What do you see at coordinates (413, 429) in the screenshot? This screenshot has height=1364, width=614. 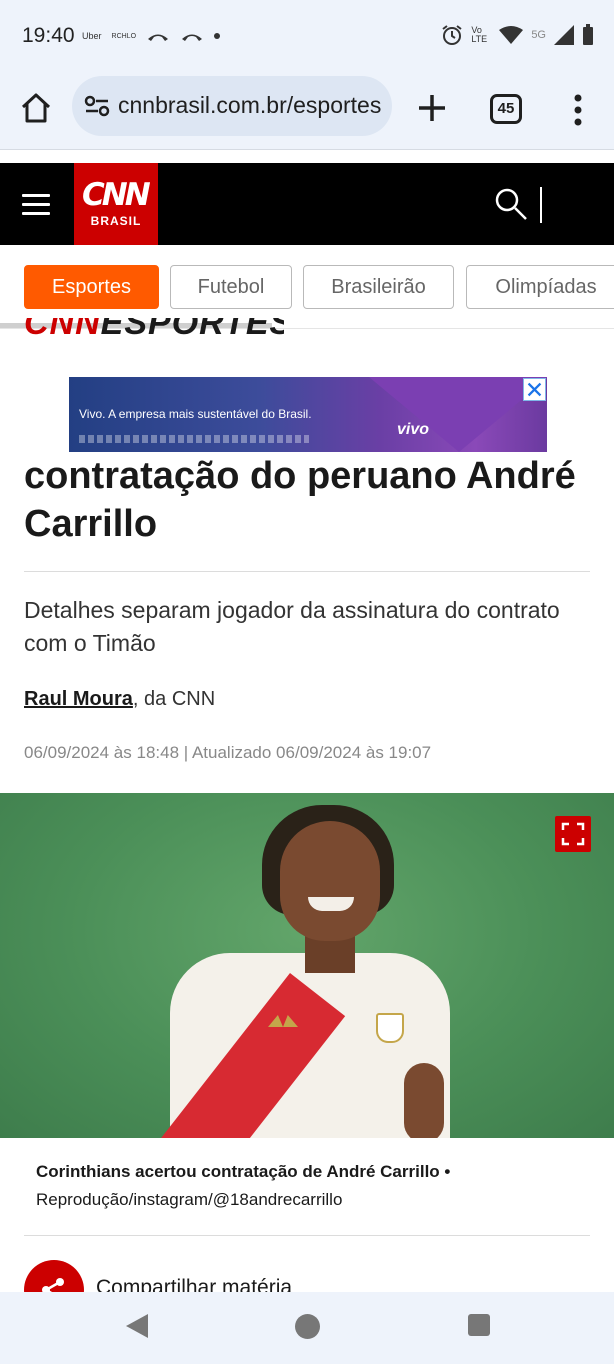 I see `ad-brand-logo: vivo` at bounding box center [413, 429].